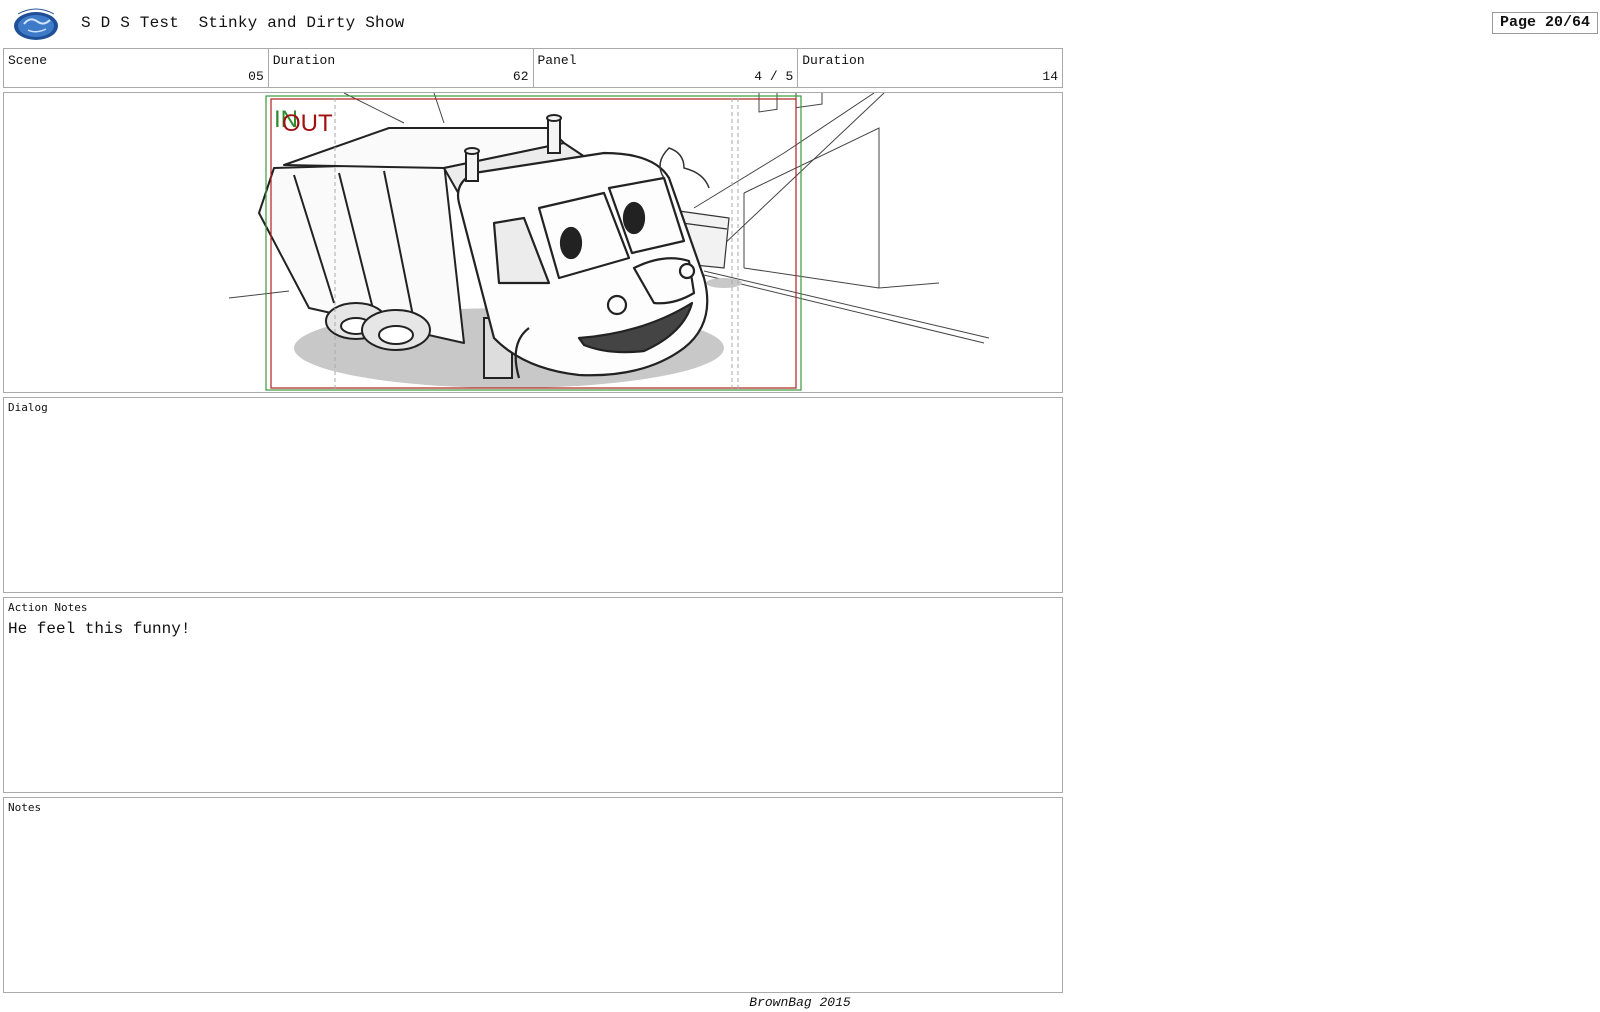  Describe the element at coordinates (800, 1002) in the screenshot. I see `footer-credit: BrownBag 2015` at that location.